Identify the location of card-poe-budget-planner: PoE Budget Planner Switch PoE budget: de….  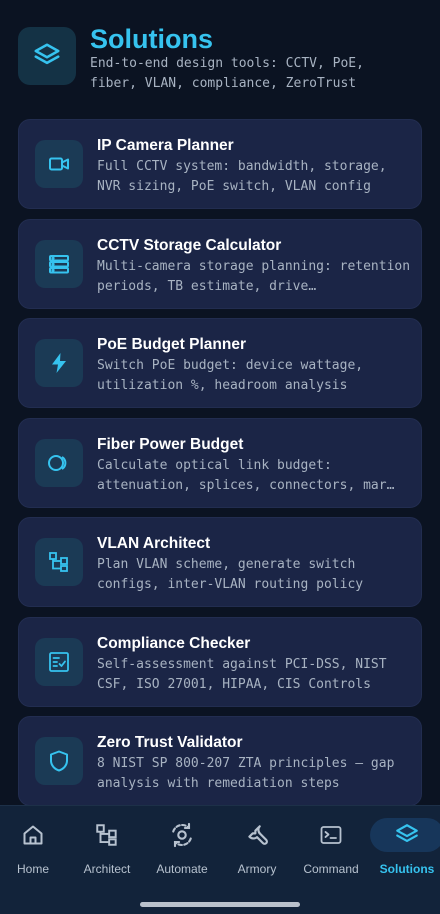
(220, 363).